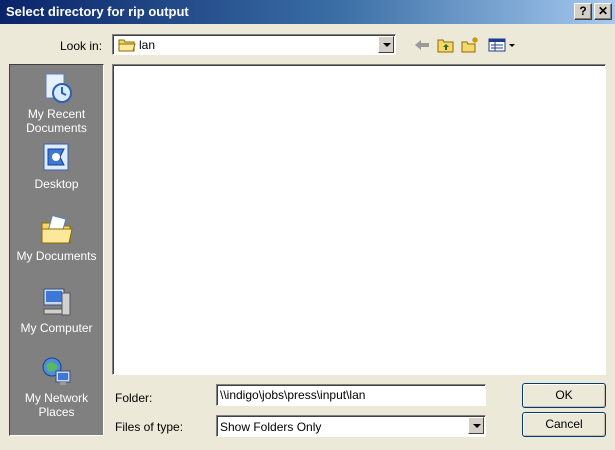 This screenshot has width=615, height=450. I want to click on window-title: Select directory for rip output, so click(97, 11).